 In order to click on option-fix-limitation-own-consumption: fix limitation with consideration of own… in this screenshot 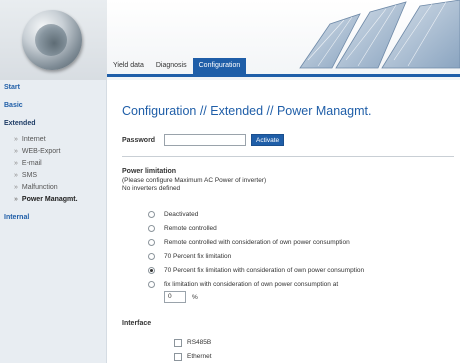, I will do `click(243, 284)`.